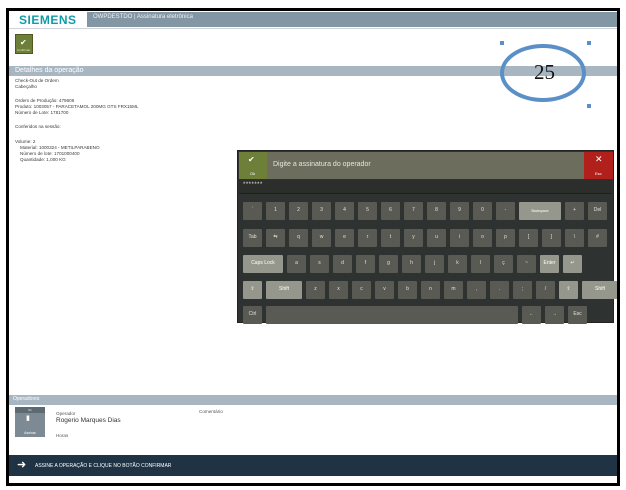 The height and width of the screenshot is (490, 626). I want to click on keyboard-key: v, so click(384, 290).